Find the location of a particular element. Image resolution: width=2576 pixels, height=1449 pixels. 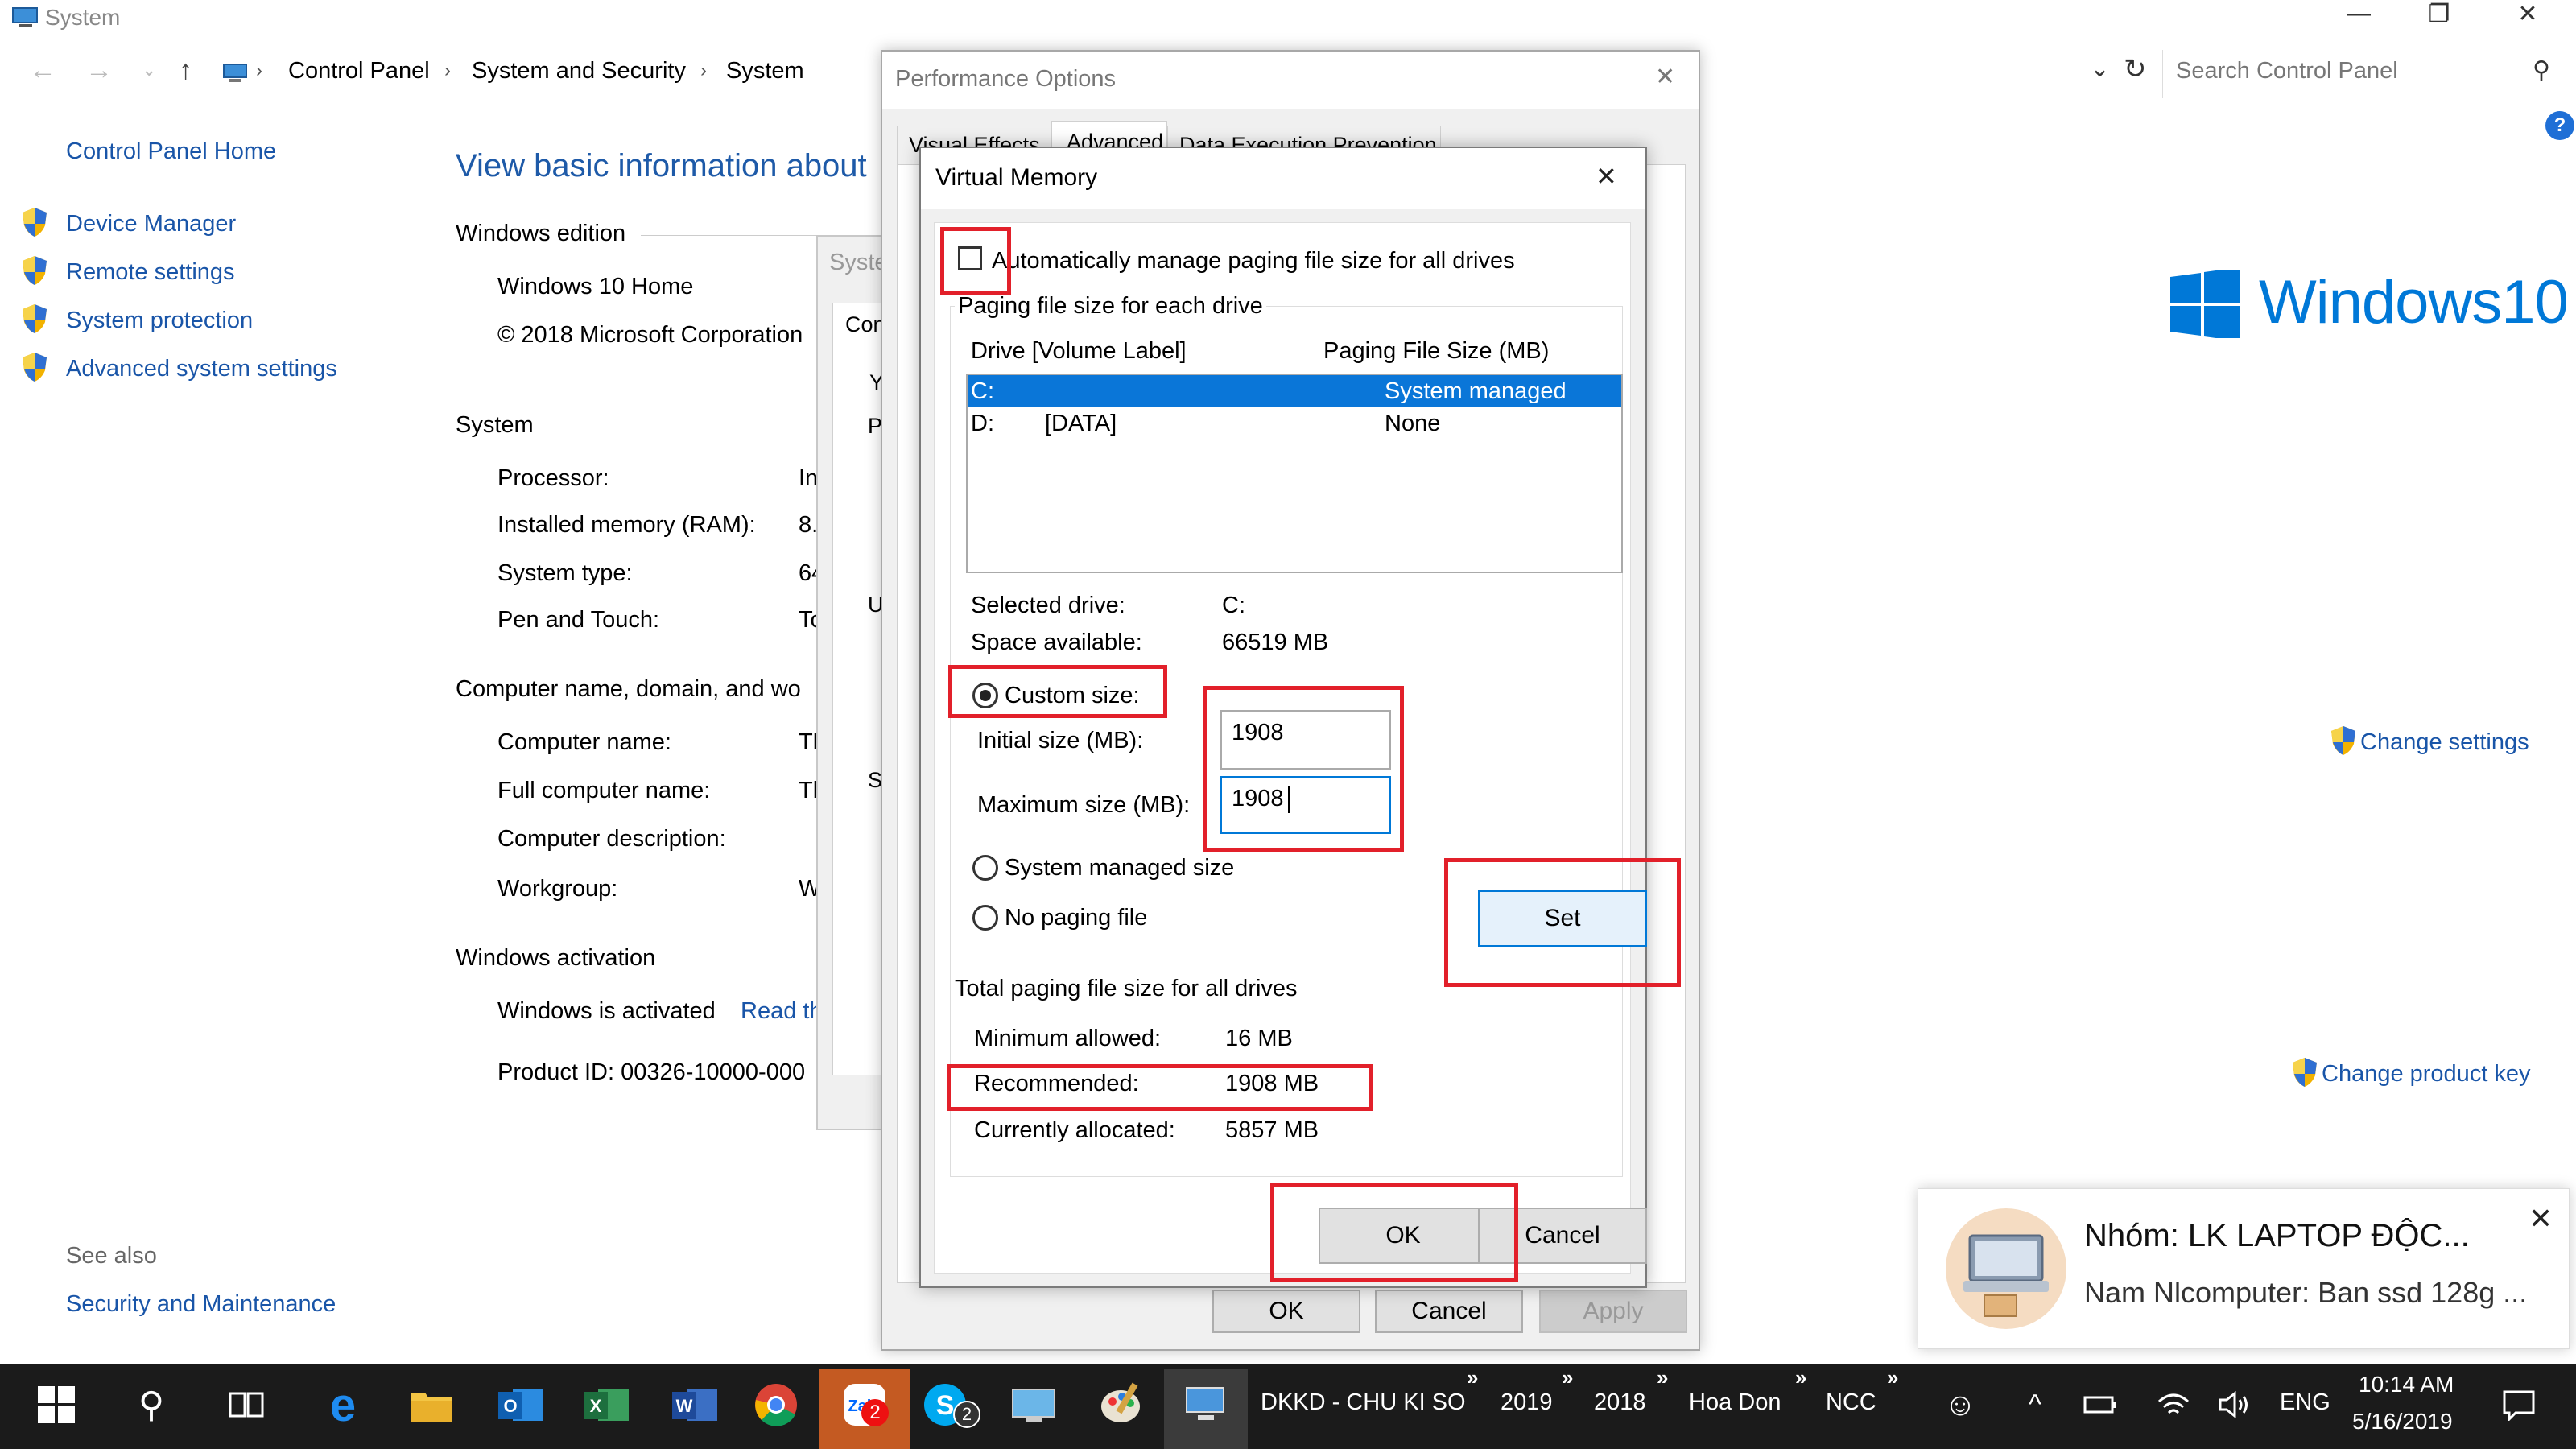

processor-value: In is located at coordinates (809, 478).